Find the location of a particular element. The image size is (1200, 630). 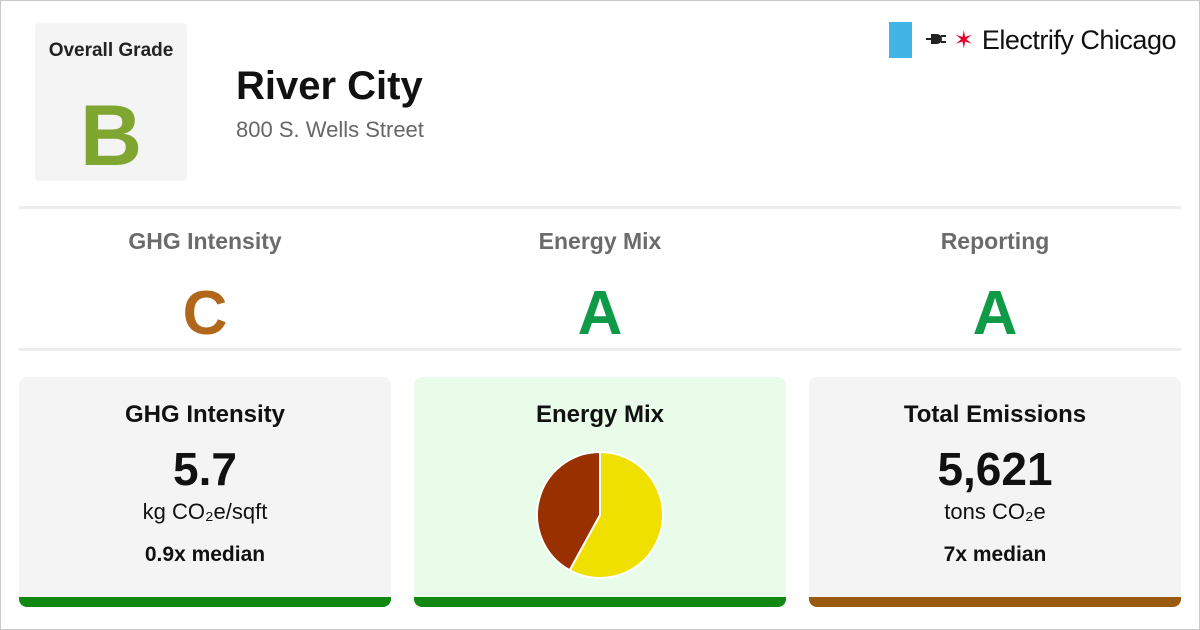

brand-name: Electrify Chicago is located at coordinates (1079, 39).